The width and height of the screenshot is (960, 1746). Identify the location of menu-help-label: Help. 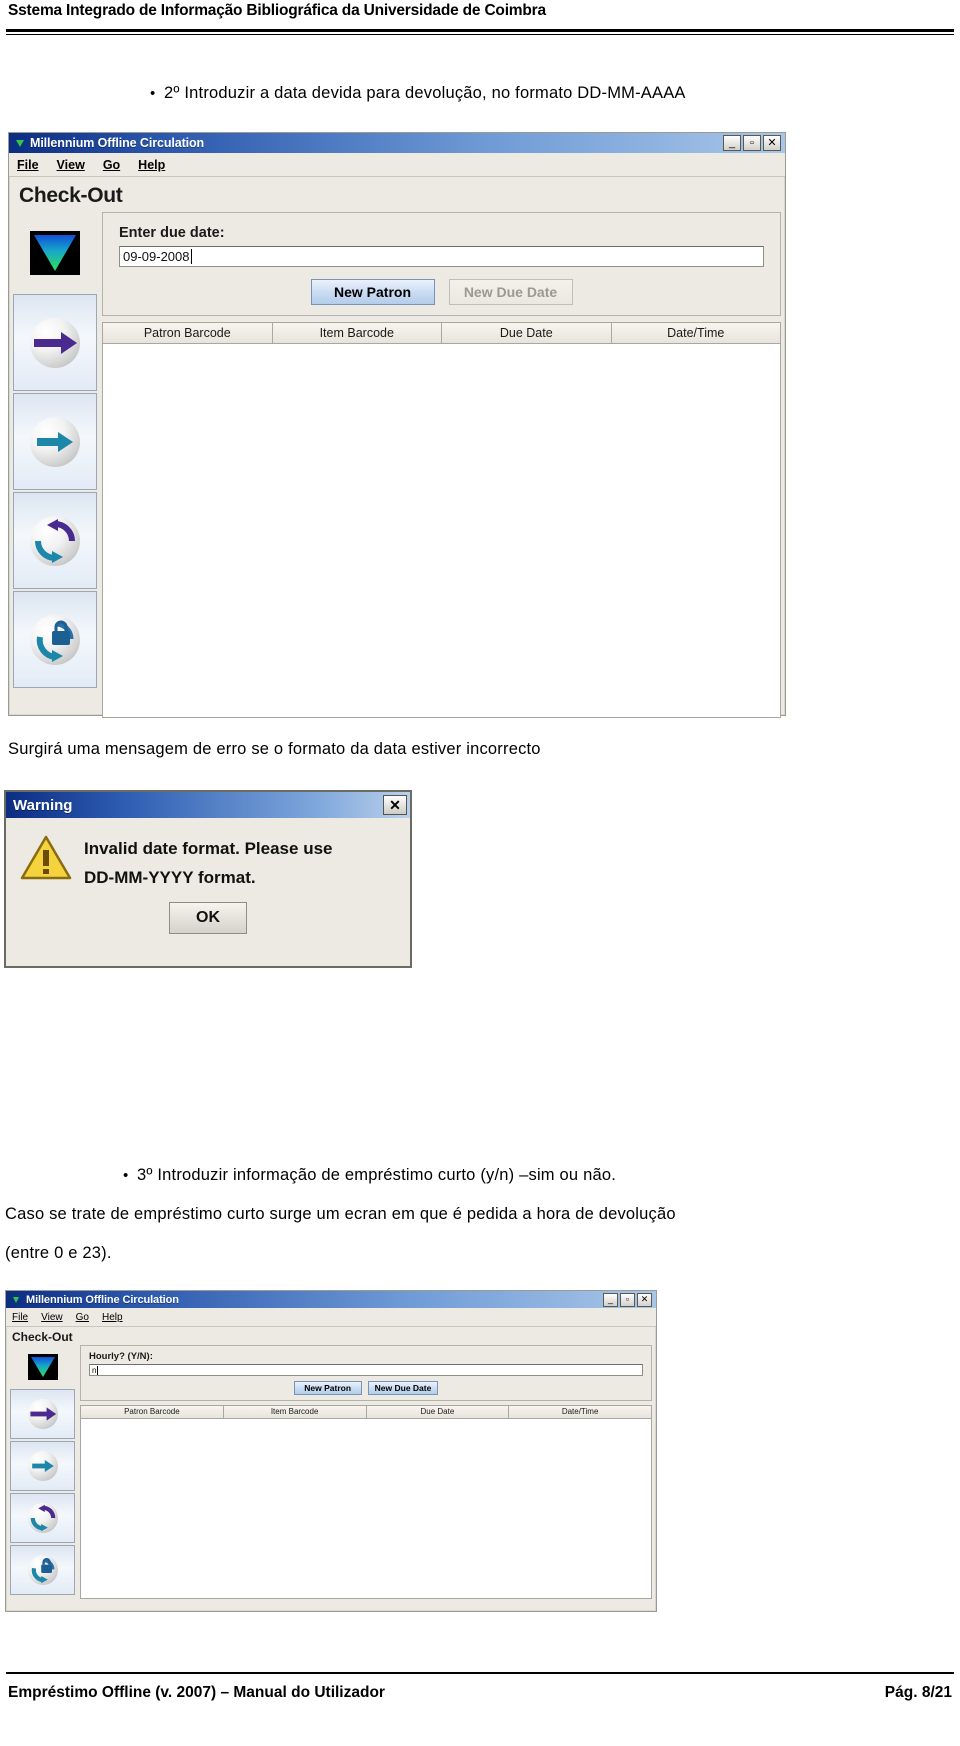
(152, 164).